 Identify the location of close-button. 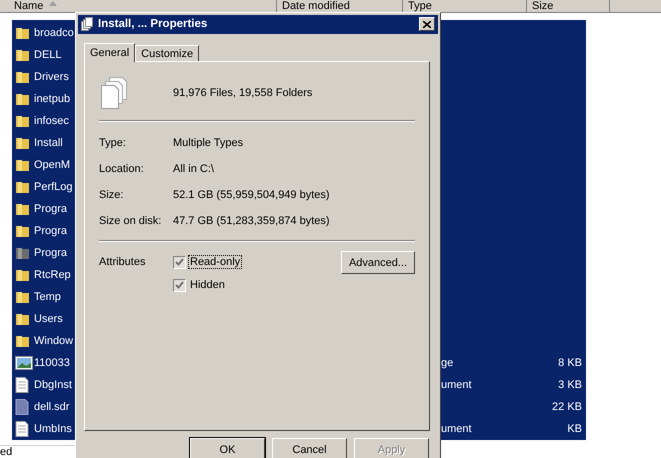
(427, 24).